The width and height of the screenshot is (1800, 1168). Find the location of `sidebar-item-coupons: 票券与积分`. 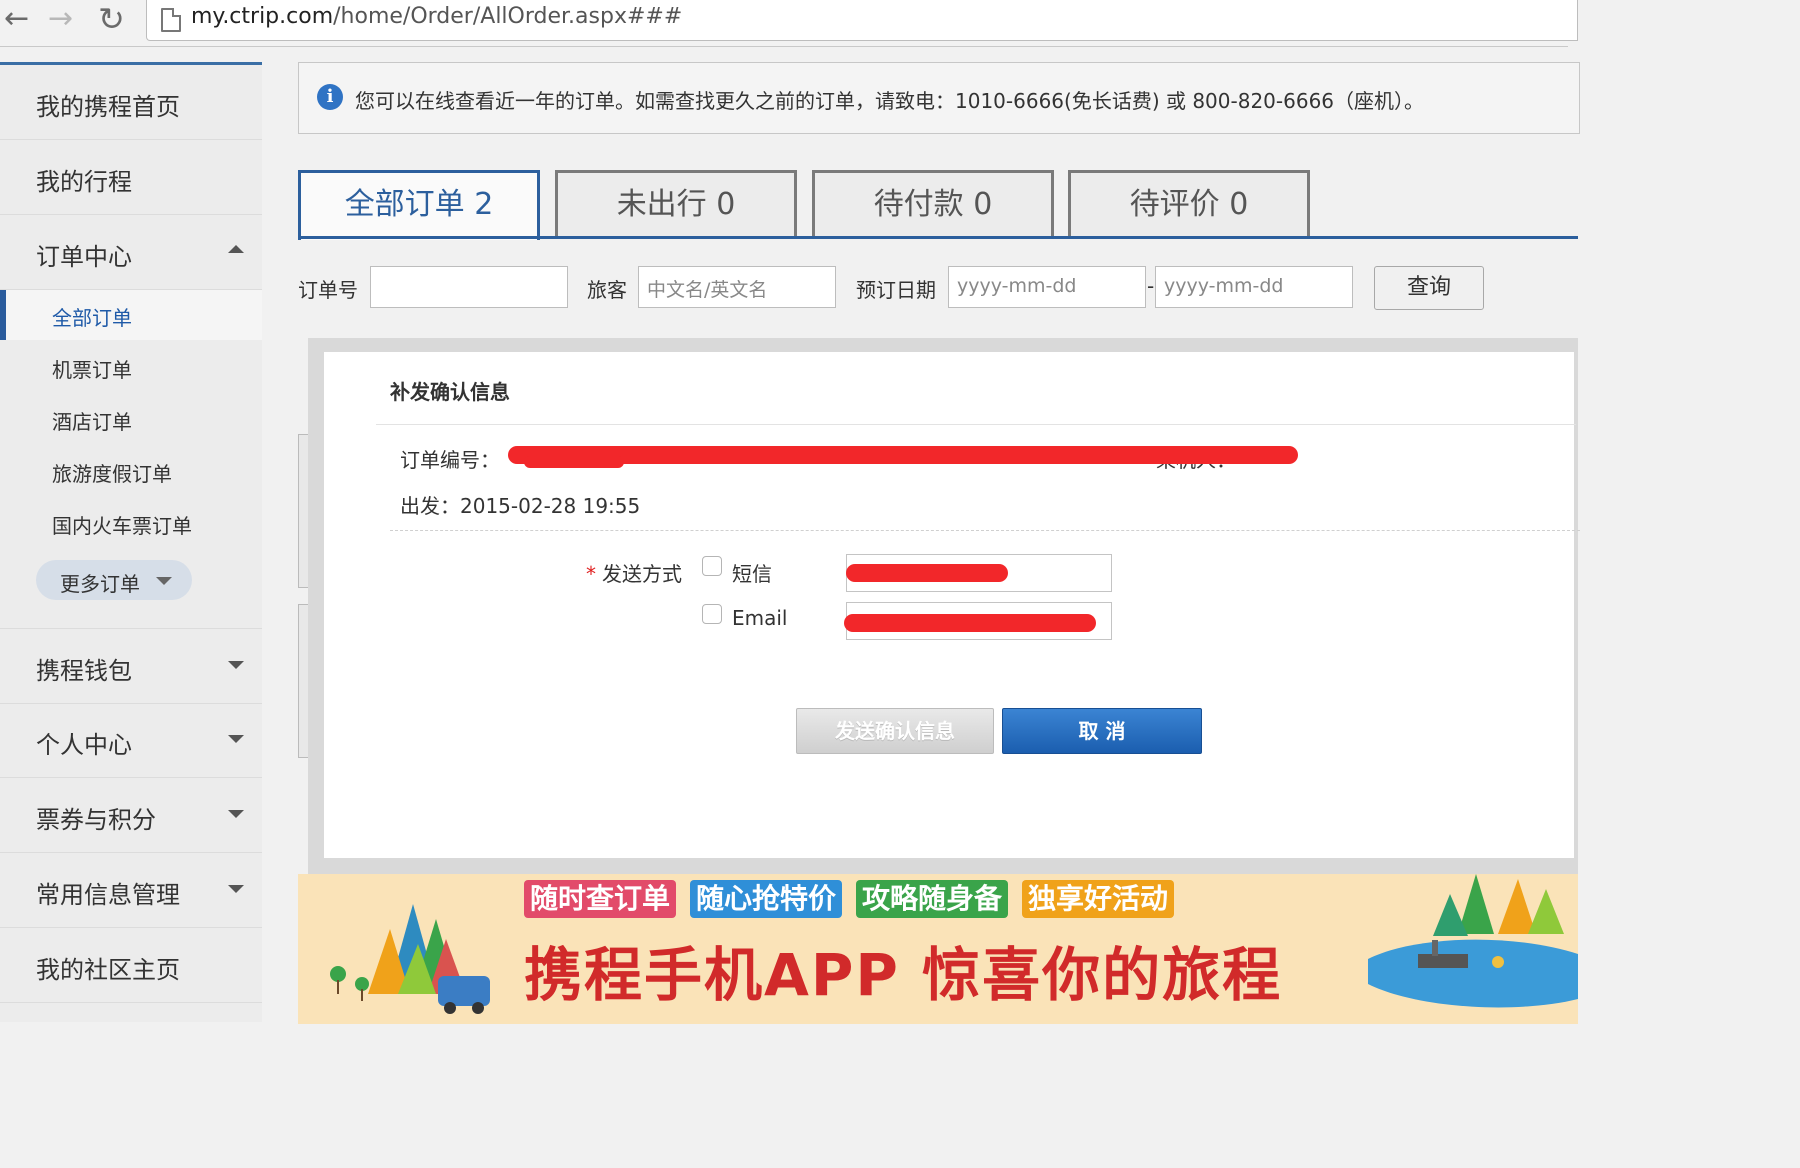

sidebar-item-coupons: 票券与积分 is located at coordinates (131, 815).